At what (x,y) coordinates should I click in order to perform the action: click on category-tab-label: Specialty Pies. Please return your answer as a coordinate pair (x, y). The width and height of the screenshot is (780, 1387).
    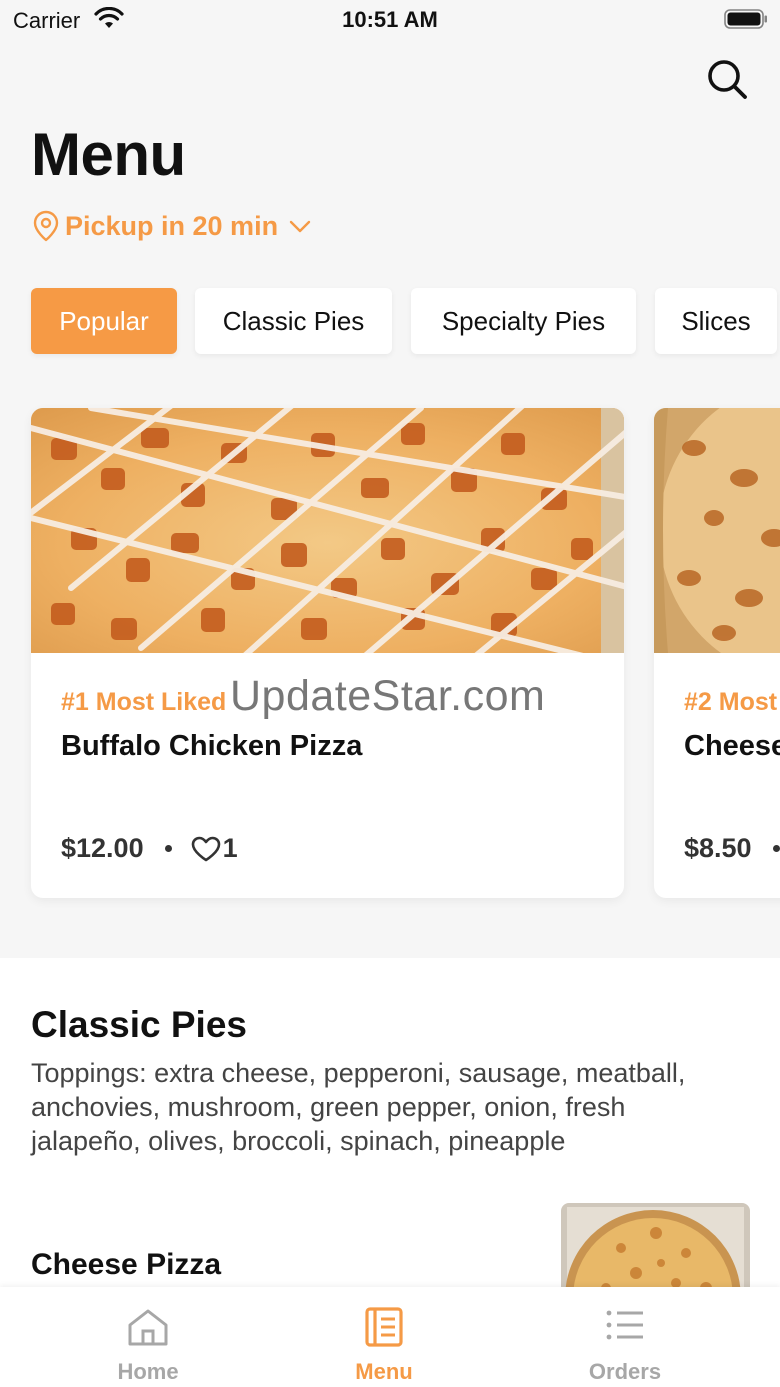
    Looking at the image, I should click on (523, 320).